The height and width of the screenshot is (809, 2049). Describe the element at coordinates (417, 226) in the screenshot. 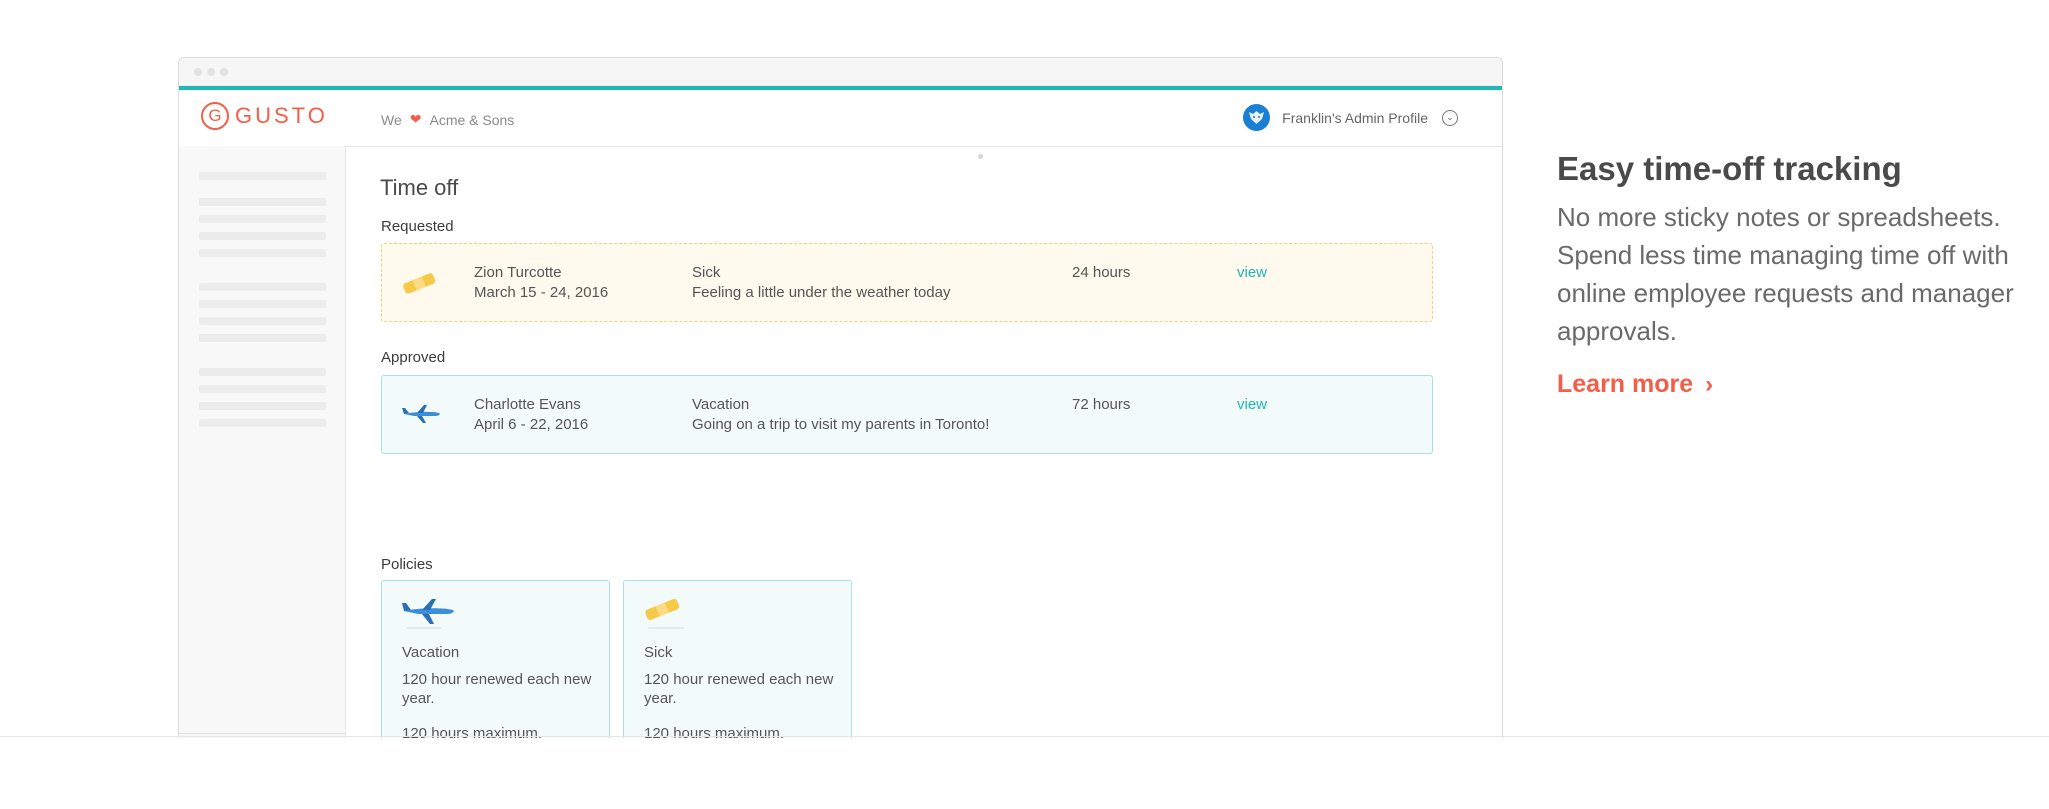

I see `section-label-requested: Requested` at that location.